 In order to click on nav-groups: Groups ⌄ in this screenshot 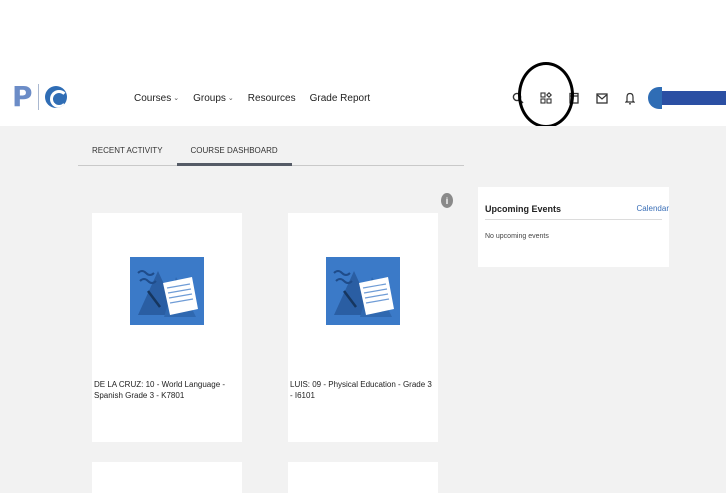, I will do `click(213, 98)`.